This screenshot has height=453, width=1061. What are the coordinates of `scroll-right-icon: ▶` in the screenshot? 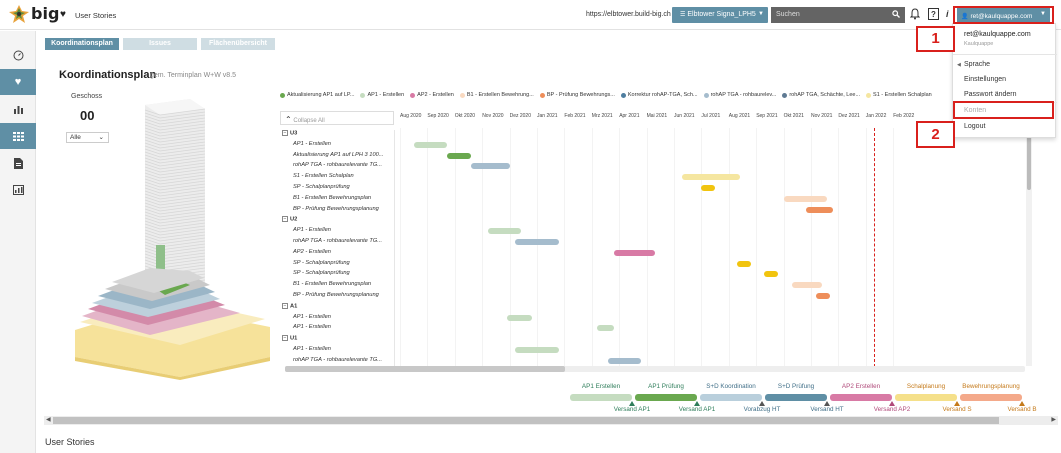 It's located at (1053, 419).